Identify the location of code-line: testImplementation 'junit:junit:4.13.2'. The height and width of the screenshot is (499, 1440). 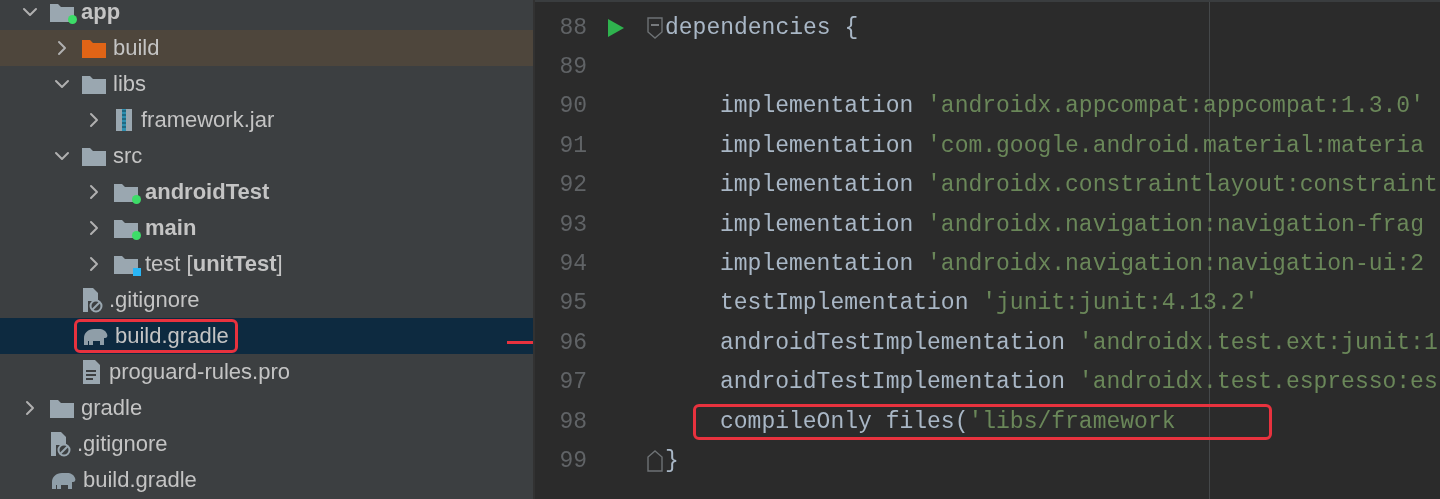
(989, 303).